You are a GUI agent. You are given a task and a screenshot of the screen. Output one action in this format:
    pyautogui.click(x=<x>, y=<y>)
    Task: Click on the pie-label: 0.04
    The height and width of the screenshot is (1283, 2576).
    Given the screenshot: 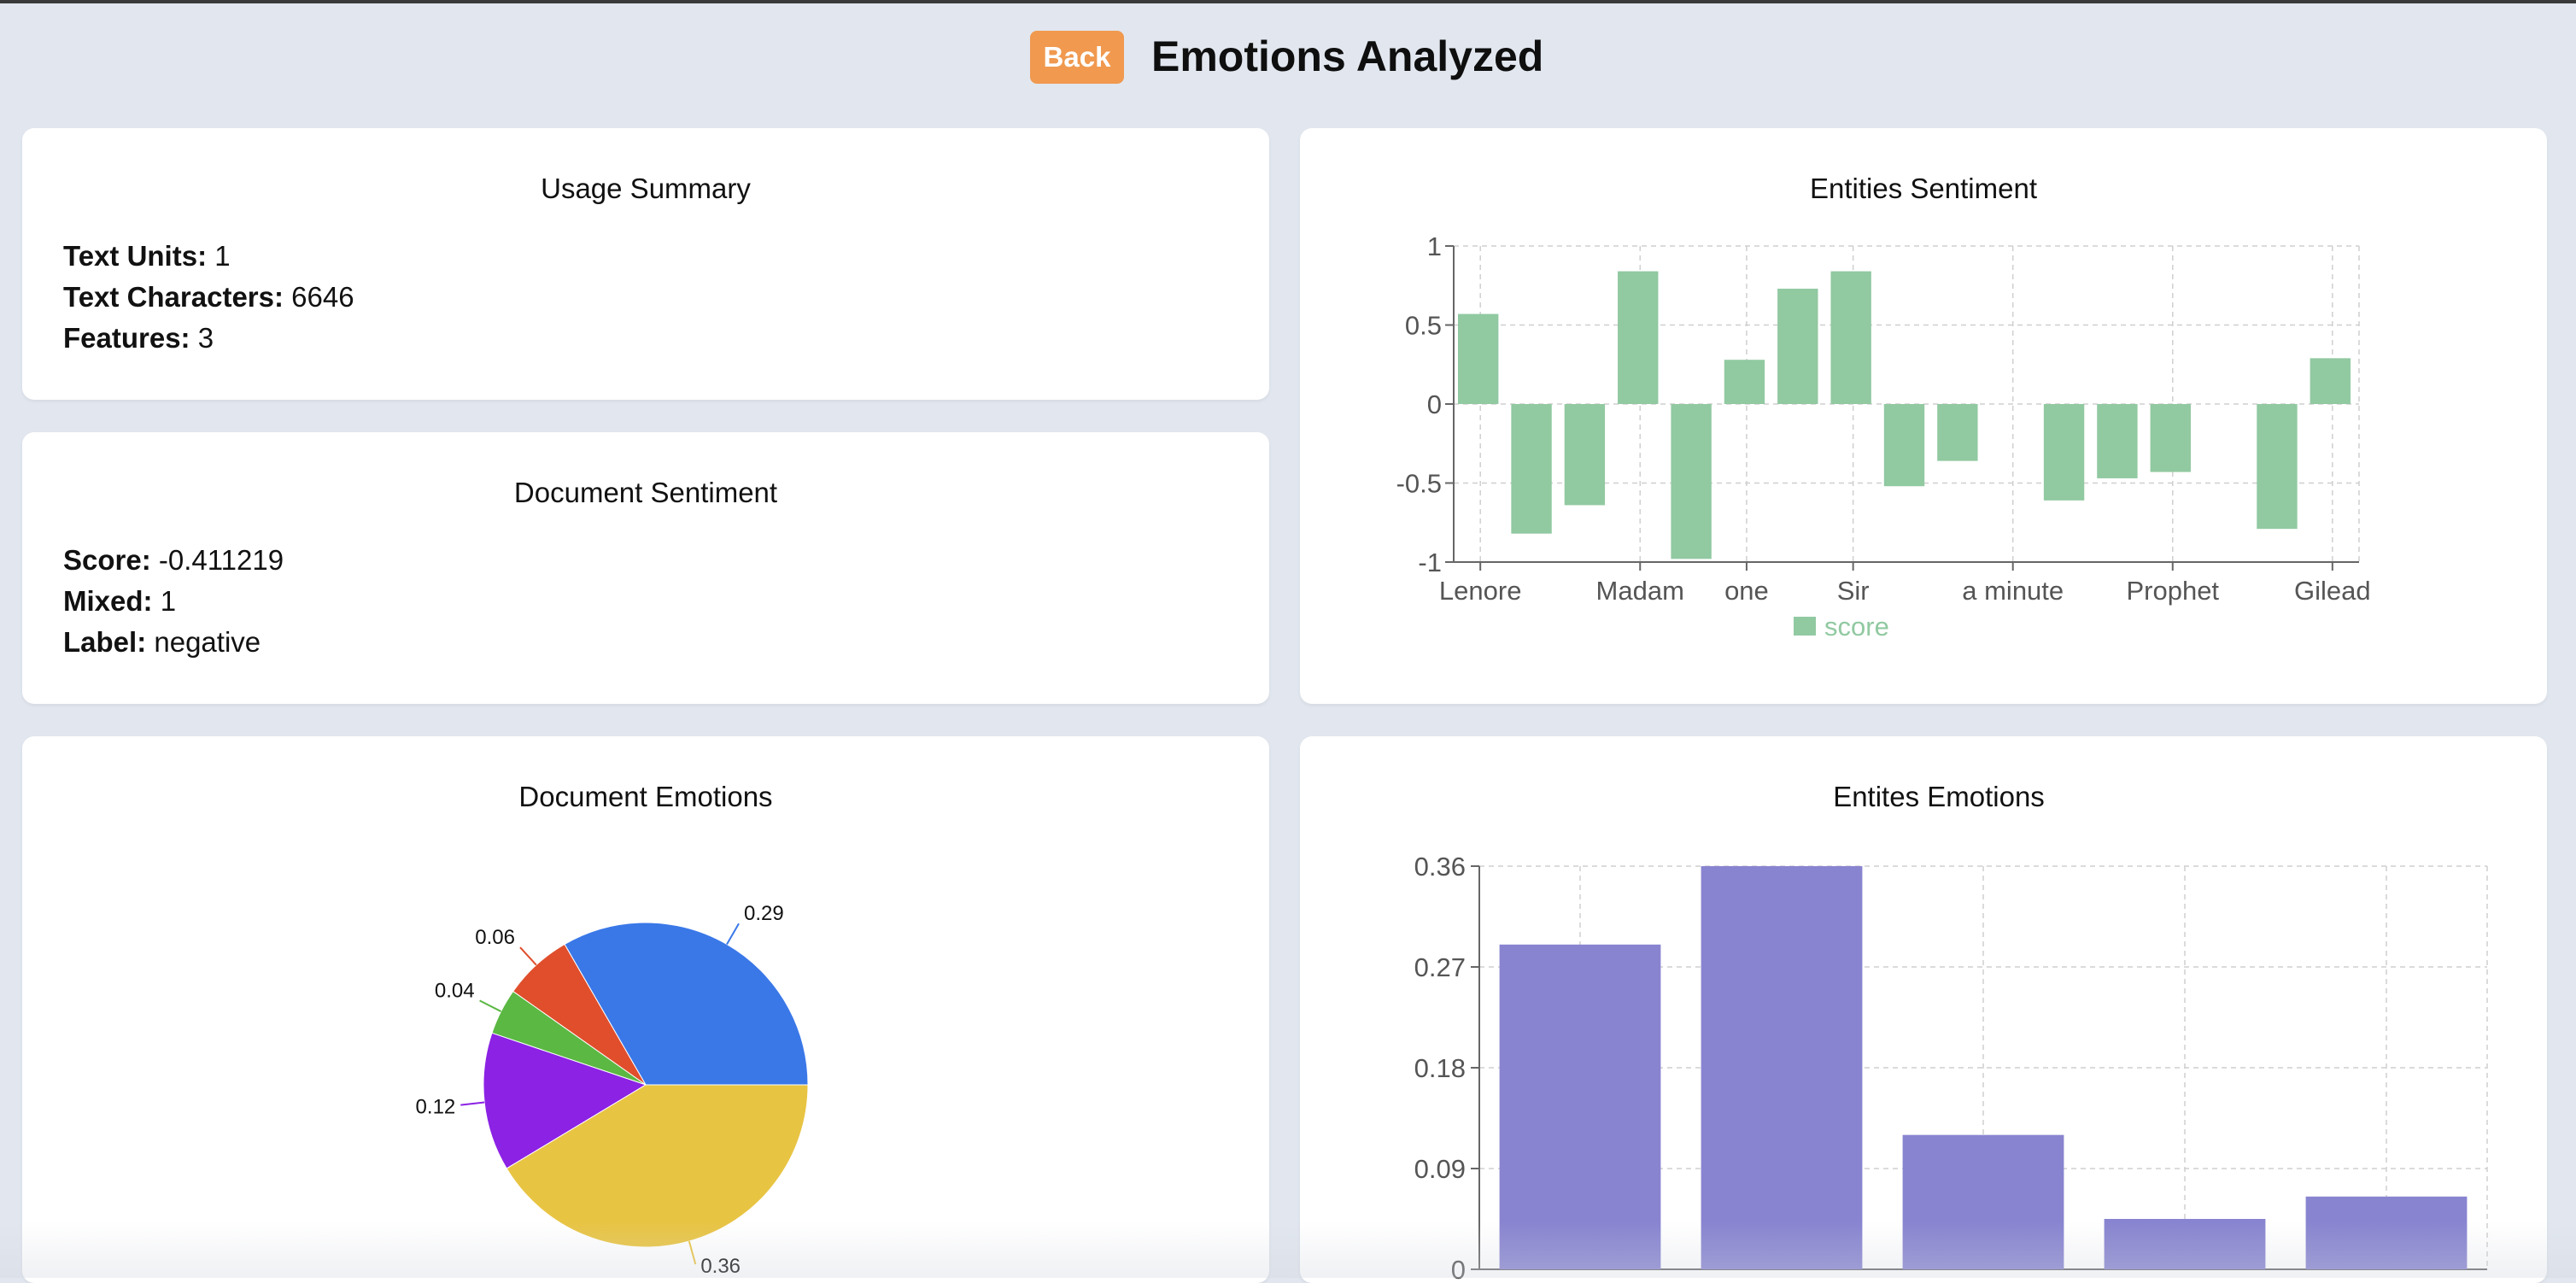 What is the action you would take?
    pyautogui.click(x=455, y=991)
    